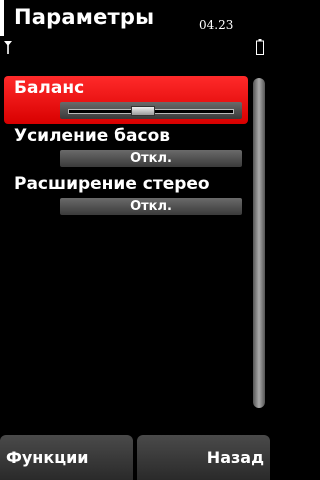 The width and height of the screenshot is (320, 480). What do you see at coordinates (260, 47) in the screenshot?
I see `battery-icon` at bounding box center [260, 47].